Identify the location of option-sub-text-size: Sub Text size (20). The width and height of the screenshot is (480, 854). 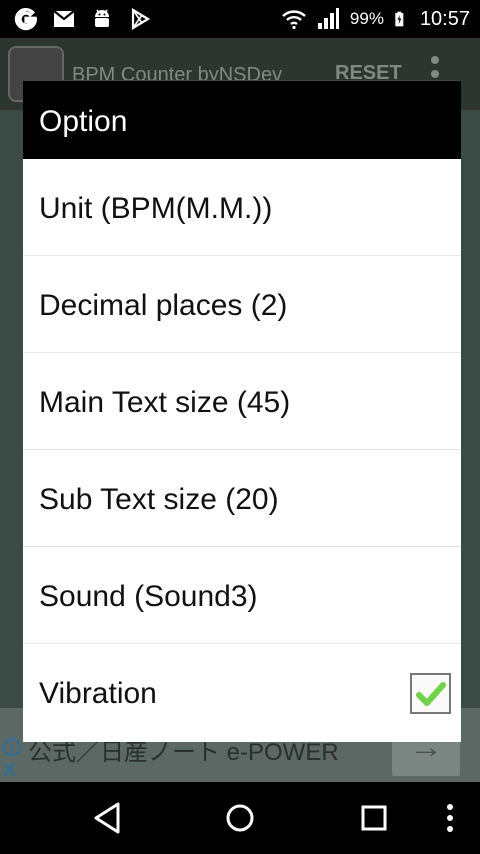
(242, 498).